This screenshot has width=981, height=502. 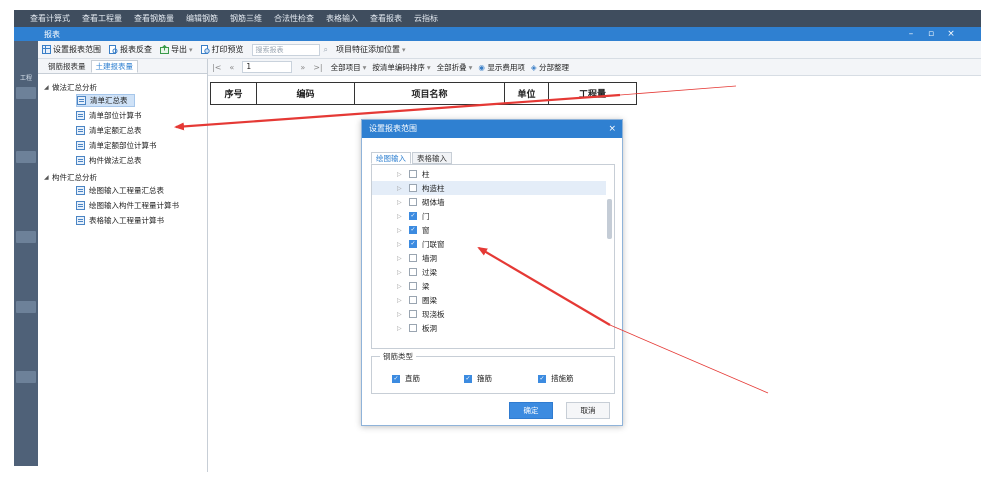 I want to click on tree-item-bill-quota-summary: 清单定额汇总表, so click(x=112, y=130).